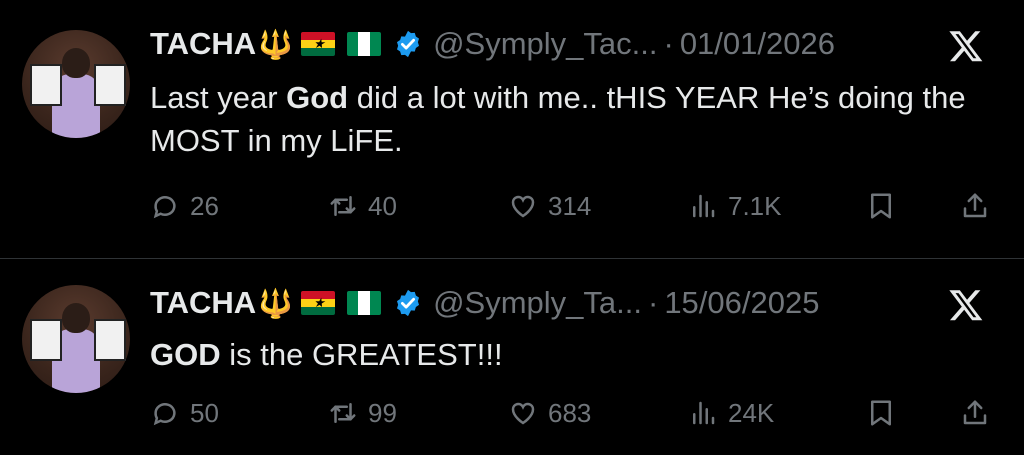 The image size is (1024, 455). I want to click on tweet-header: TACHA 🔱 ★ @Symply_Ta... · 15/06/2025, so click(484, 303).